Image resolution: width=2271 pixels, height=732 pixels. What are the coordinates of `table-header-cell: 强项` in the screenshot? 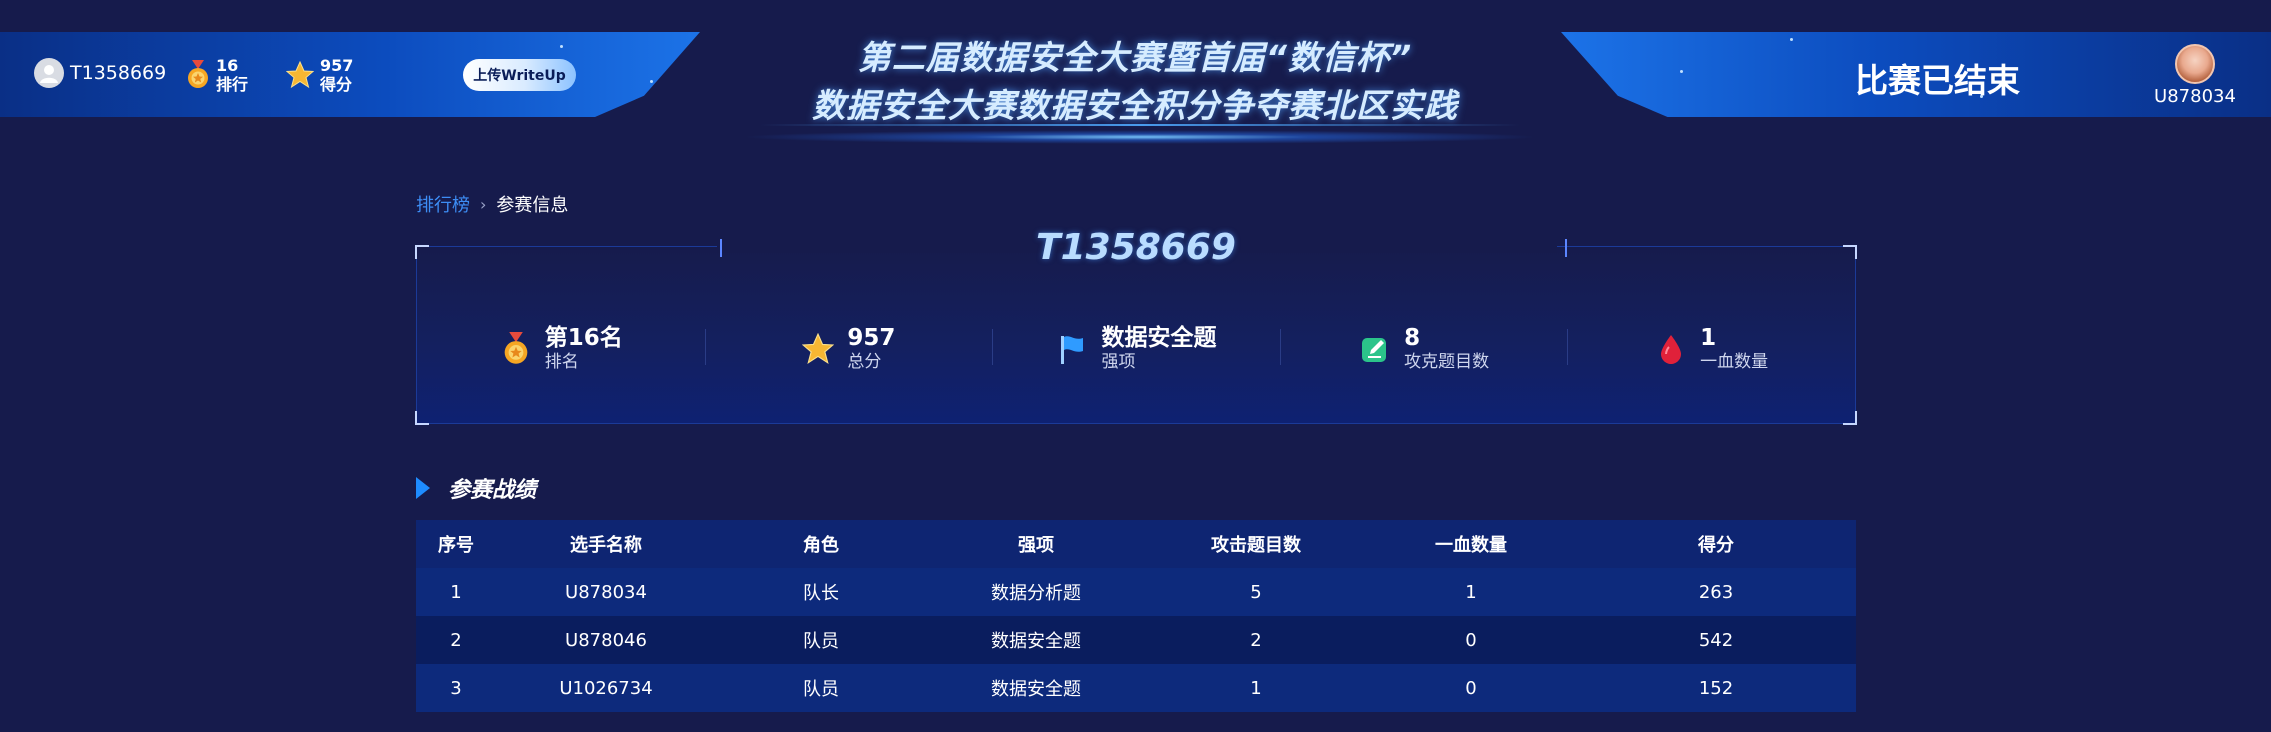 It's located at (1036, 545).